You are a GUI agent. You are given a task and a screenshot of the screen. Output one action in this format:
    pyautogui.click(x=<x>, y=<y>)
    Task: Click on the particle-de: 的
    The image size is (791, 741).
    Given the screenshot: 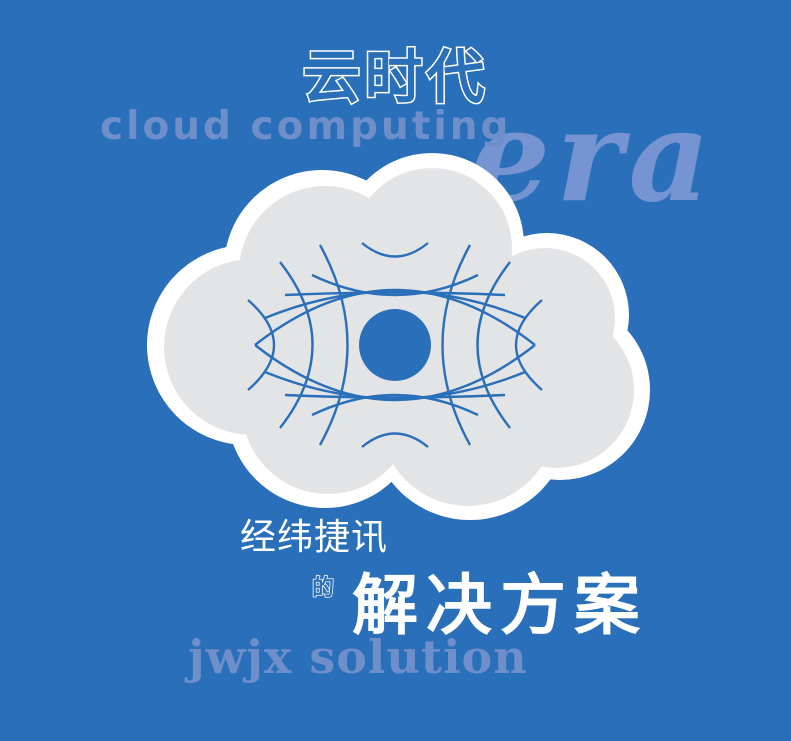 What is the action you would take?
    pyautogui.click(x=323, y=588)
    